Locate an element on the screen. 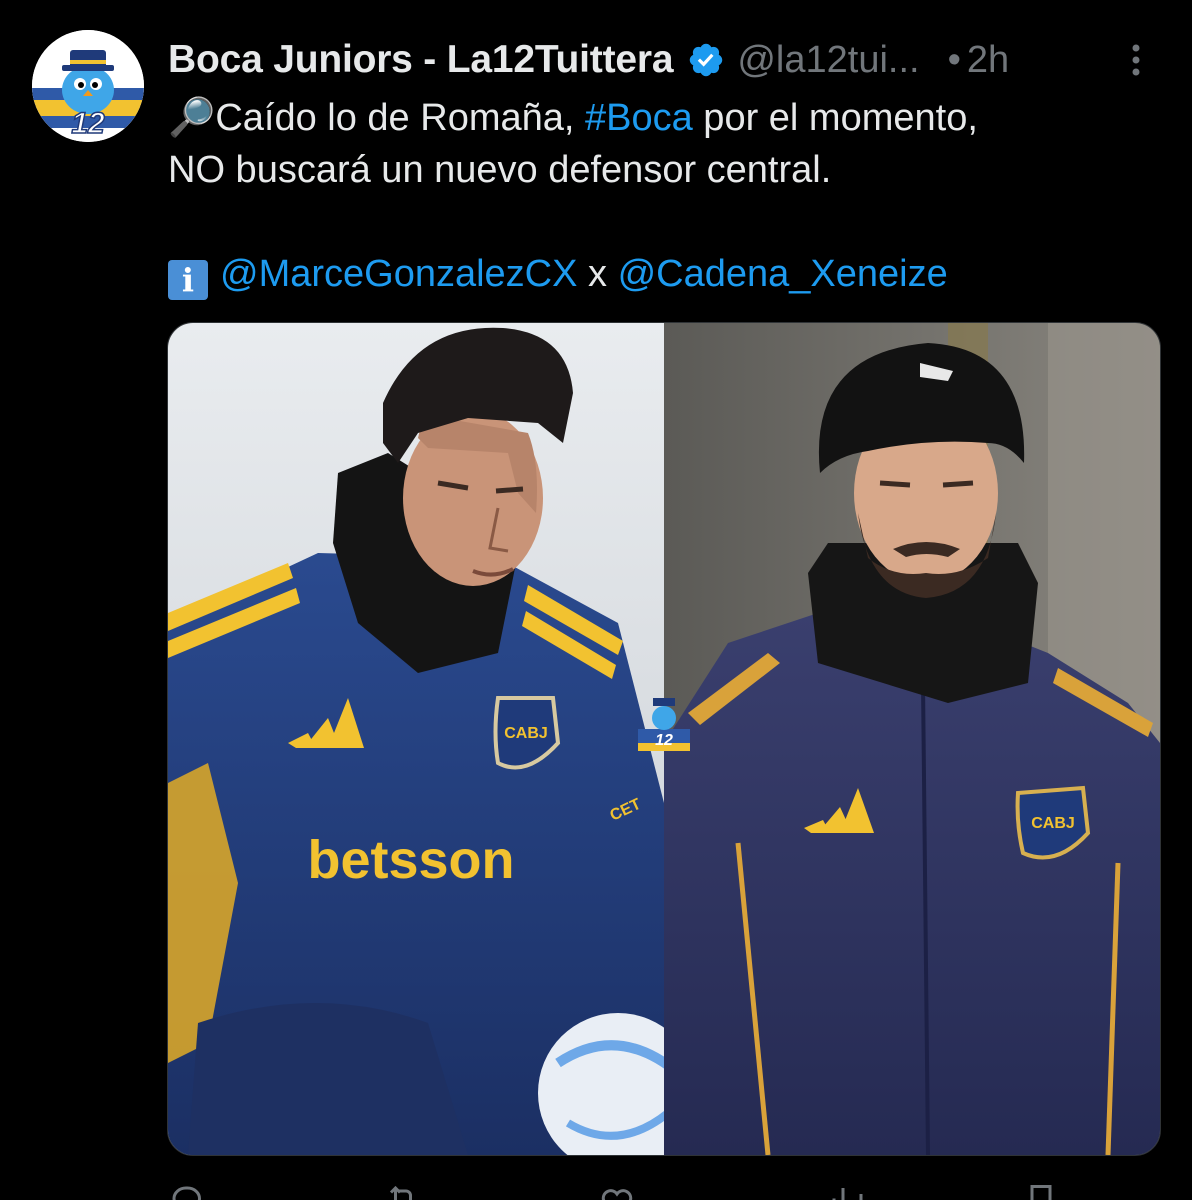 The height and width of the screenshot is (1200, 1192). retweet-button is located at coordinates (403, 1191).